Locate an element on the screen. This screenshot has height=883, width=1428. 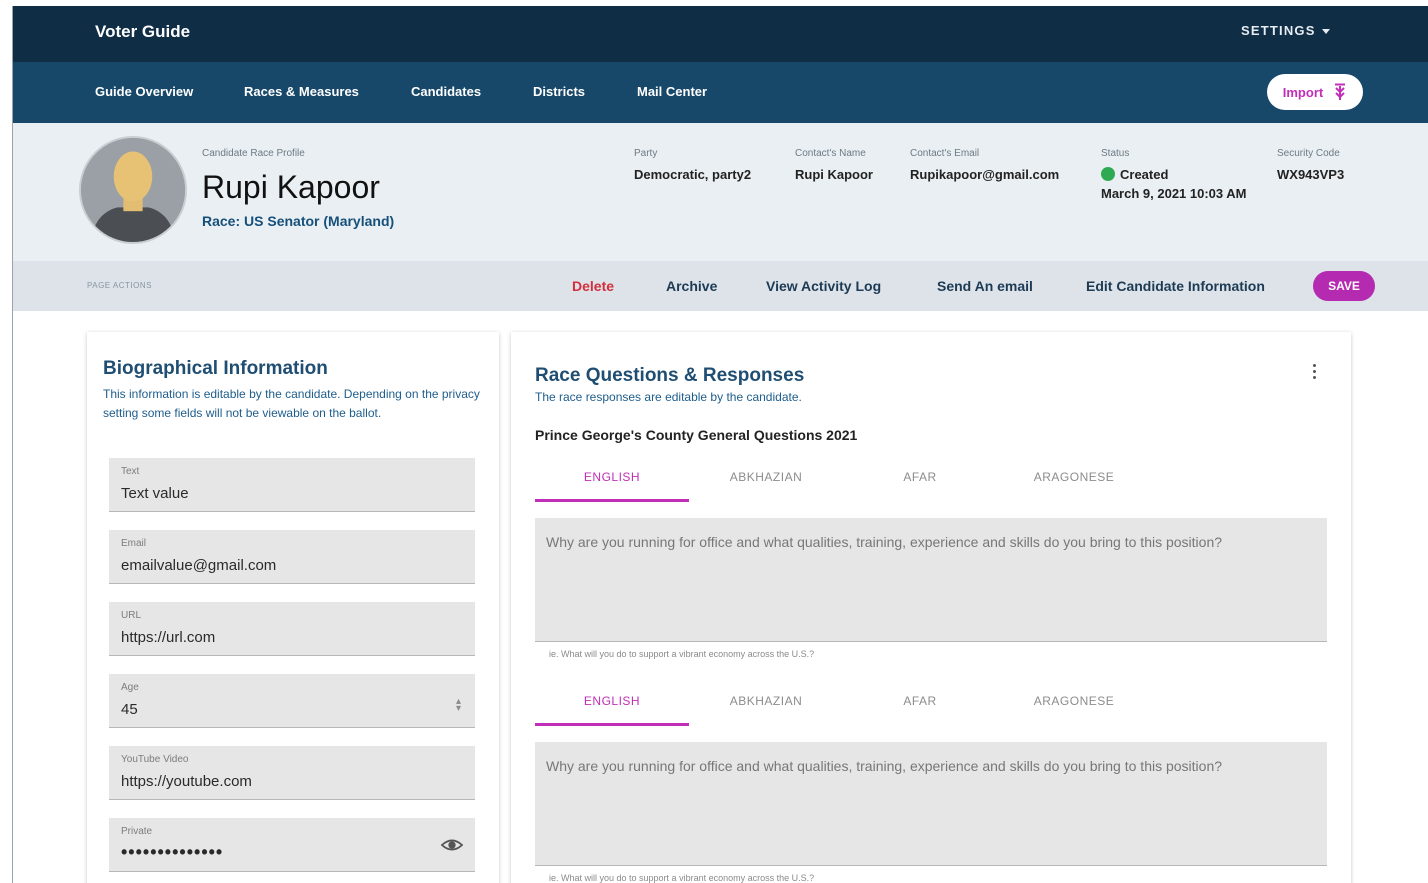
delete-button: Delete is located at coordinates (593, 286).